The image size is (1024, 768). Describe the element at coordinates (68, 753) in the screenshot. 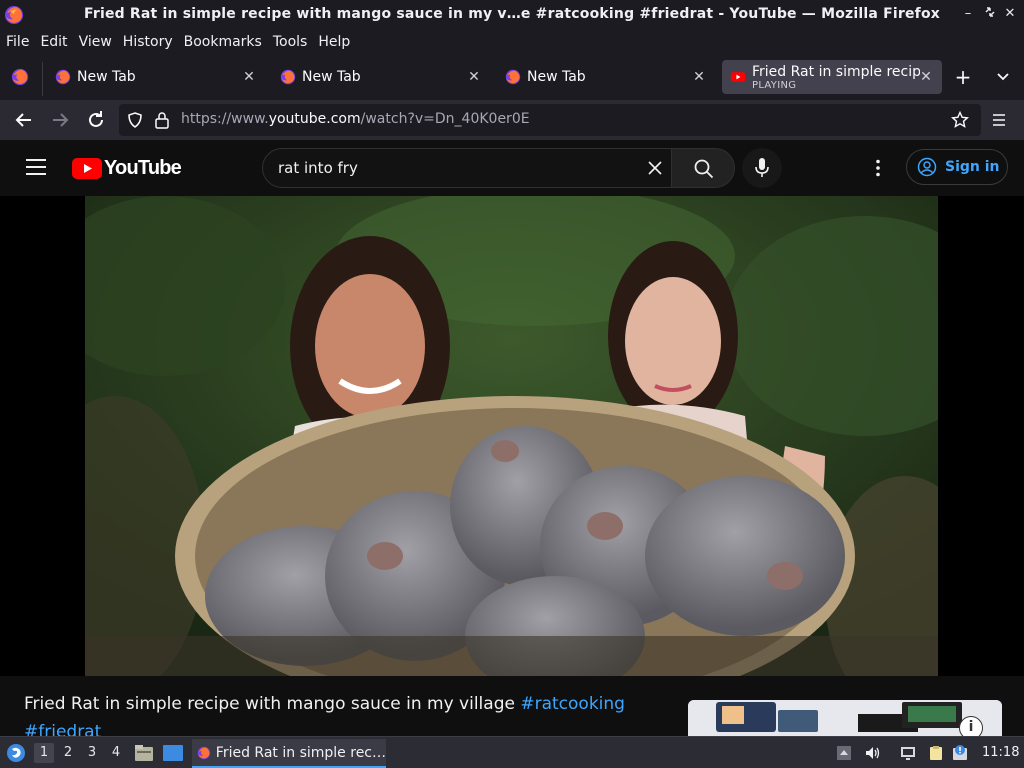

I see `workspace-2: 2` at that location.